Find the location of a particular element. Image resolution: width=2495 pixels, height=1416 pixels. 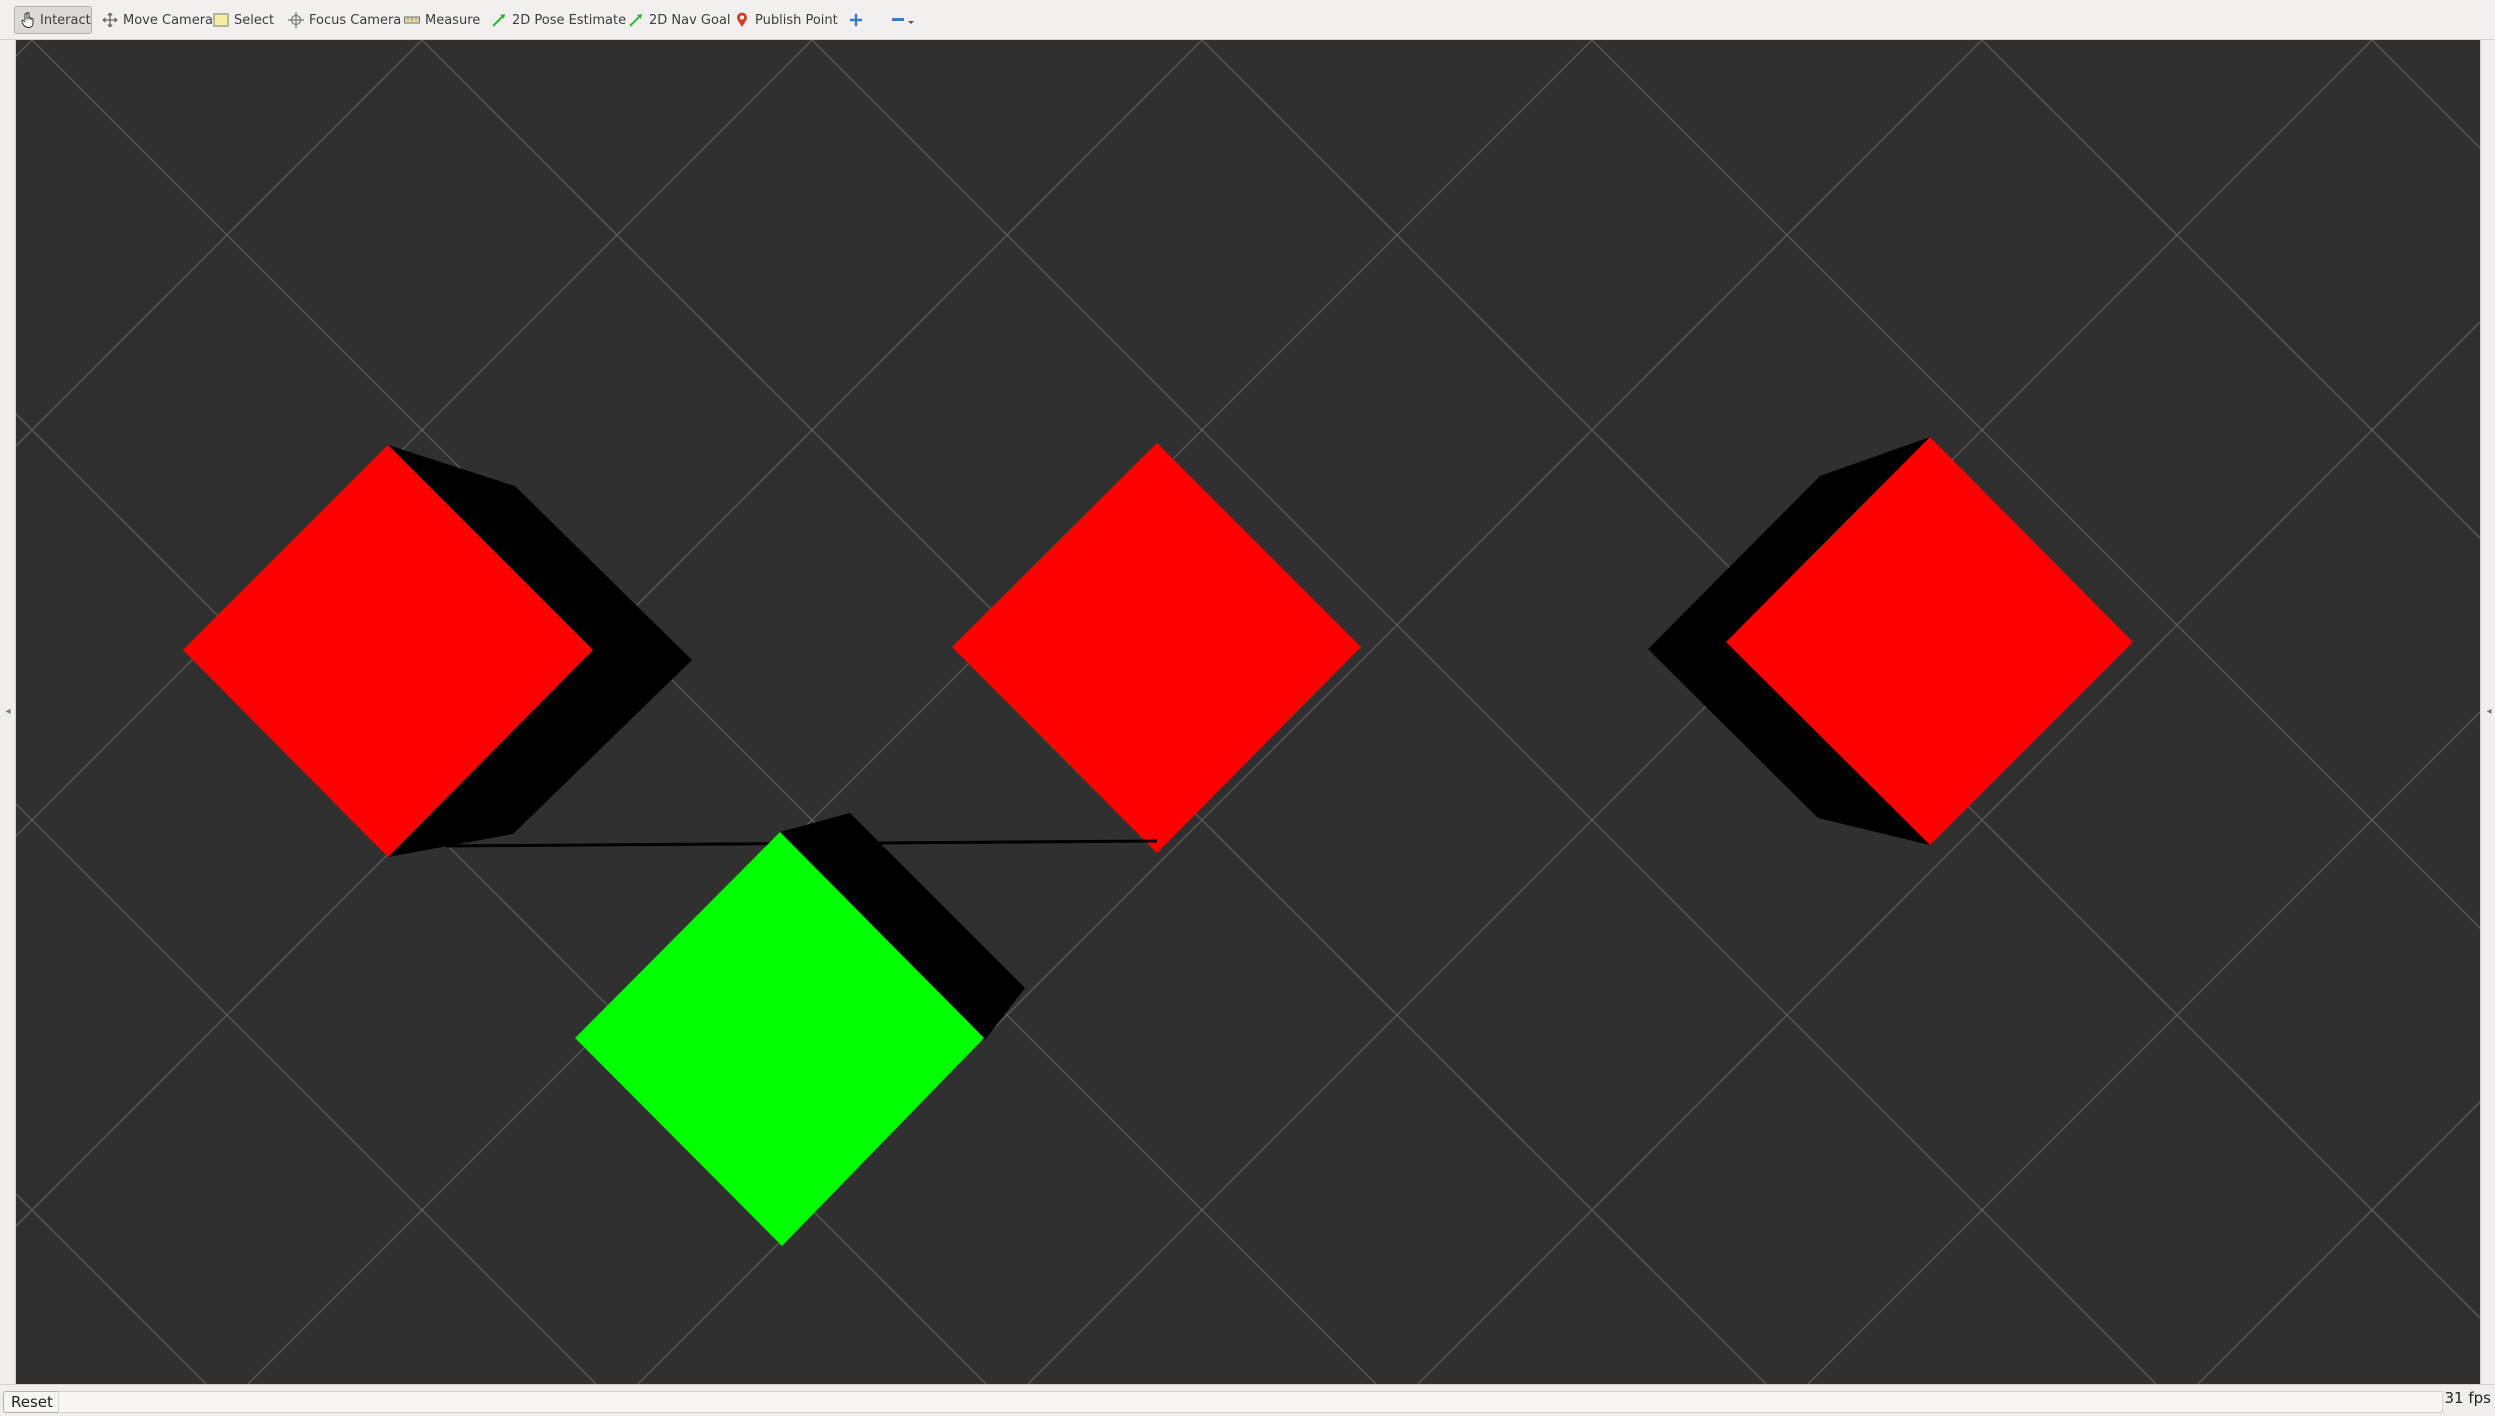

focus-crosshair-icon is located at coordinates (296, 20).